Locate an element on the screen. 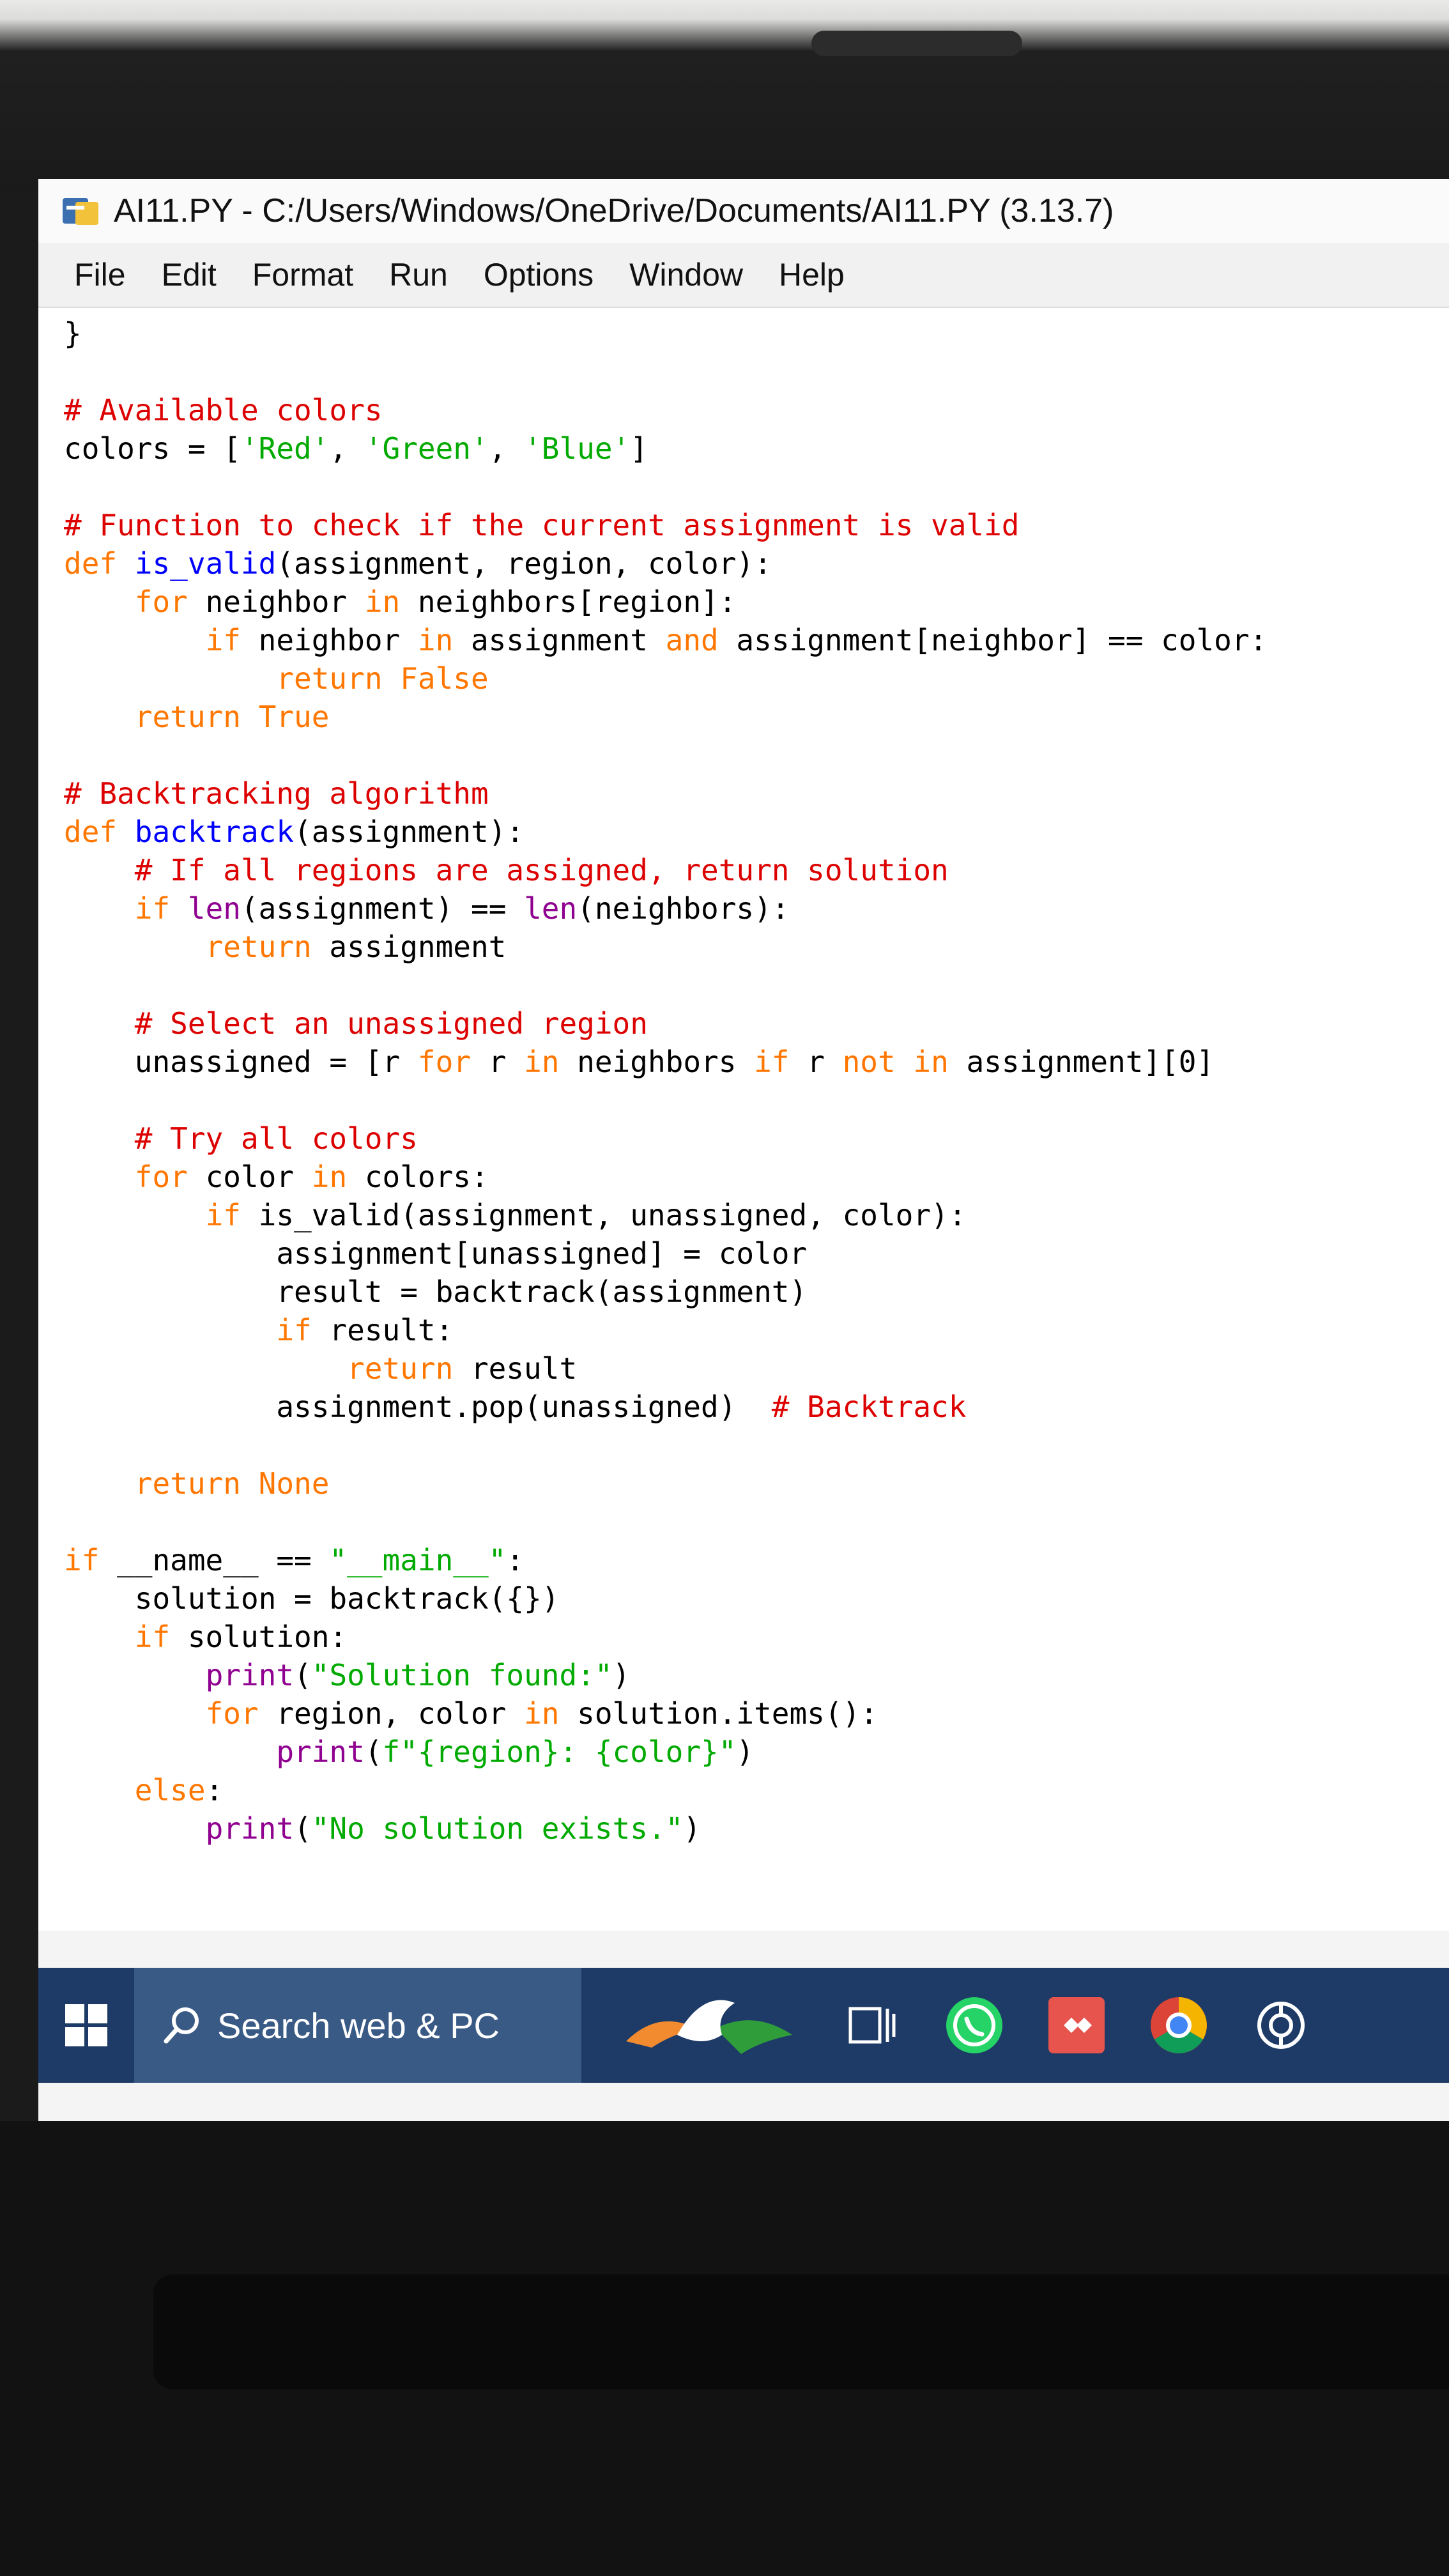 This screenshot has height=2576, width=1449. code-line: for color in colors: is located at coordinates (276, 1177).